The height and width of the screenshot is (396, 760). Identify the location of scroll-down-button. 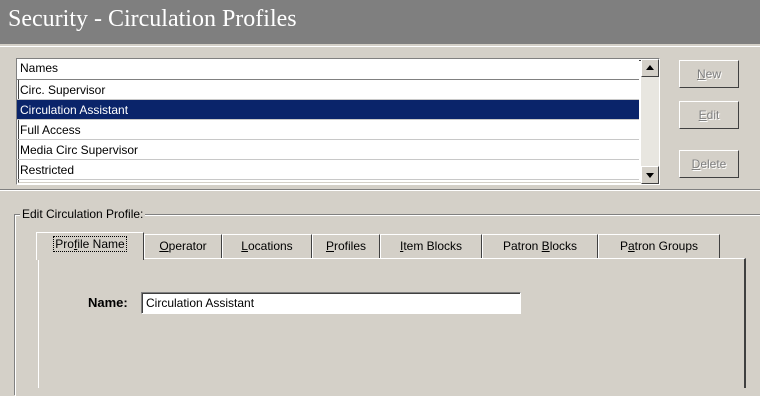
(650, 175).